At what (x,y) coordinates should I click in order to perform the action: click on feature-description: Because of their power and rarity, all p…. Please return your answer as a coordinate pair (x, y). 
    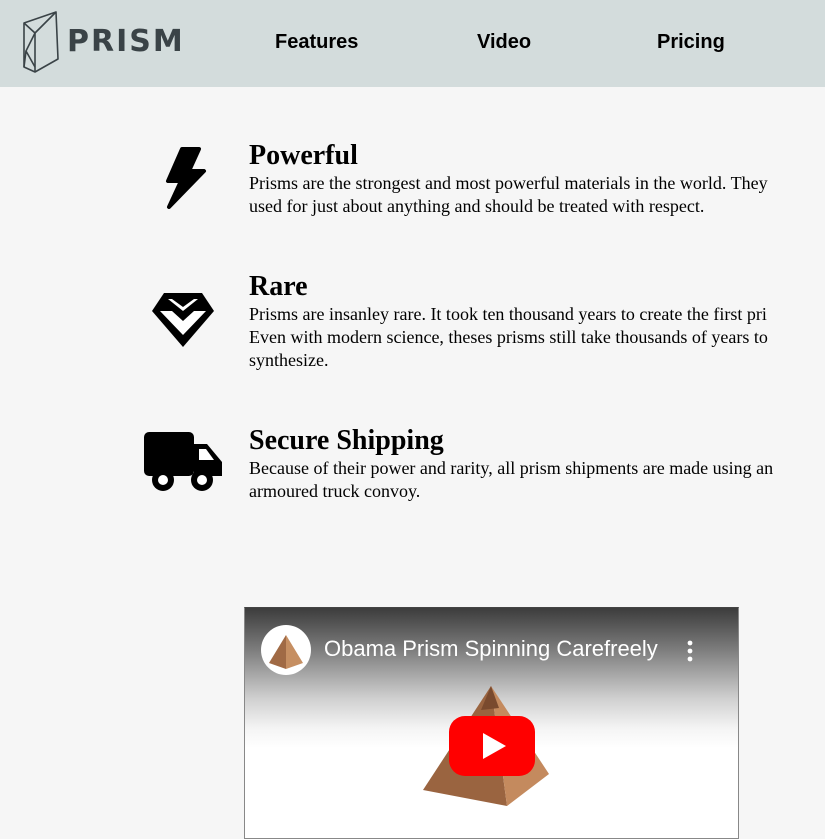
    Looking at the image, I should click on (511, 479).